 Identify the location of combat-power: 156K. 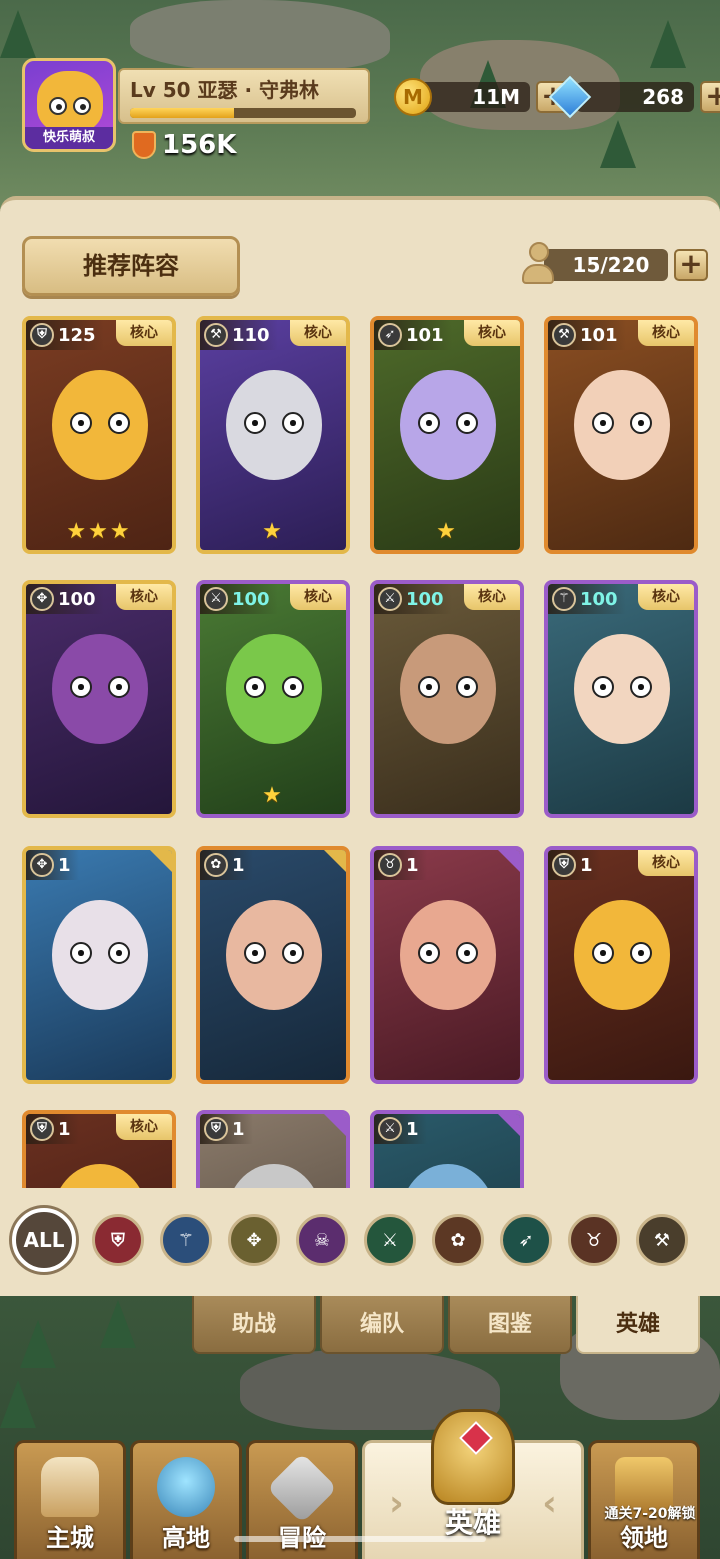
(184, 145).